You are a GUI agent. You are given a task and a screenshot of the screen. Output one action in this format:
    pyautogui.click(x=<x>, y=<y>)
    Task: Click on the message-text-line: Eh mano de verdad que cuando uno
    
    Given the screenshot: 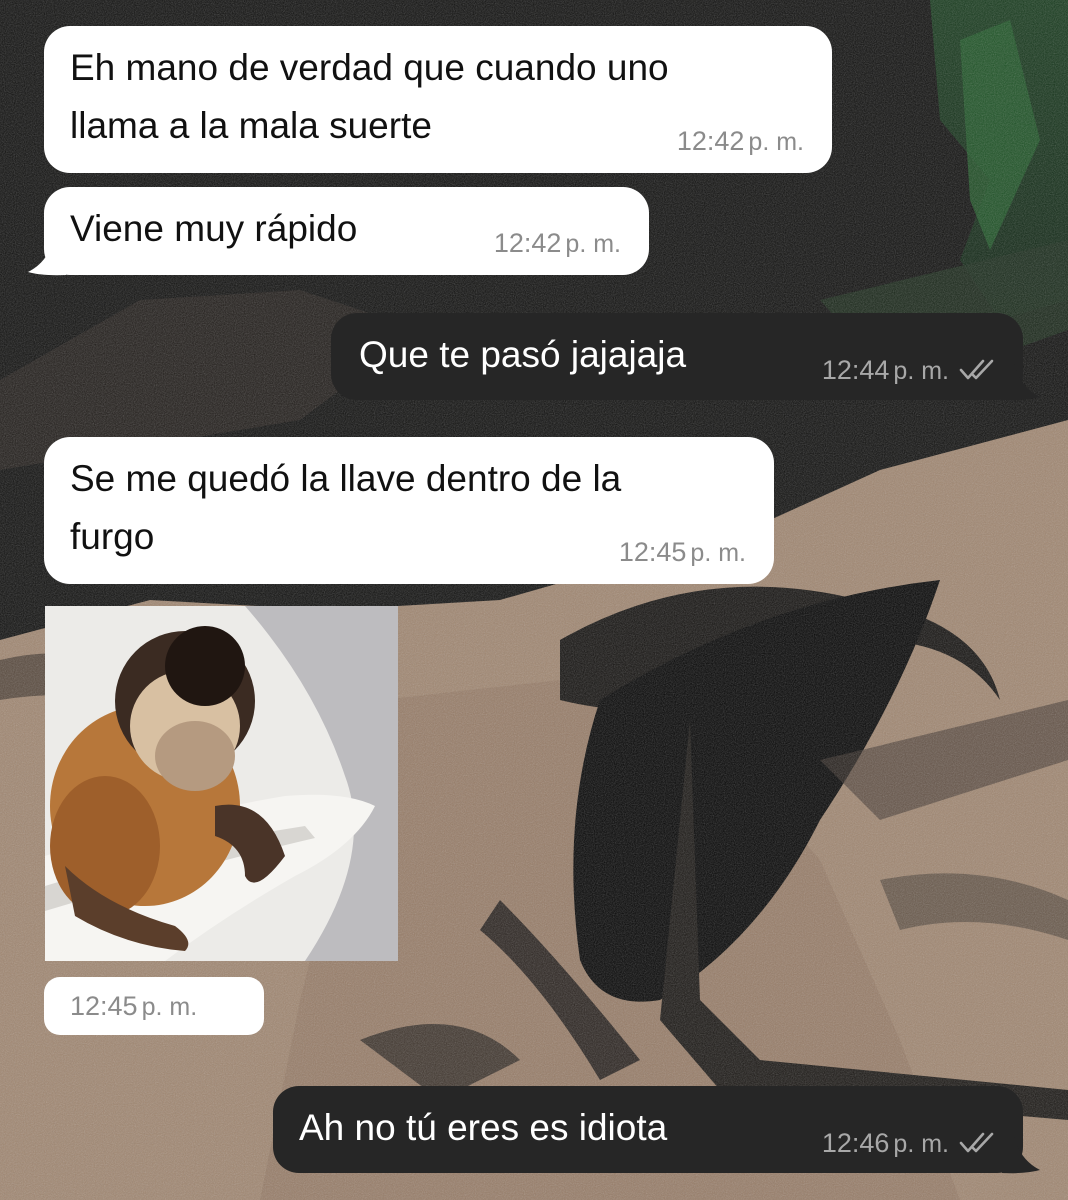 What is the action you would take?
    pyautogui.click(x=369, y=67)
    